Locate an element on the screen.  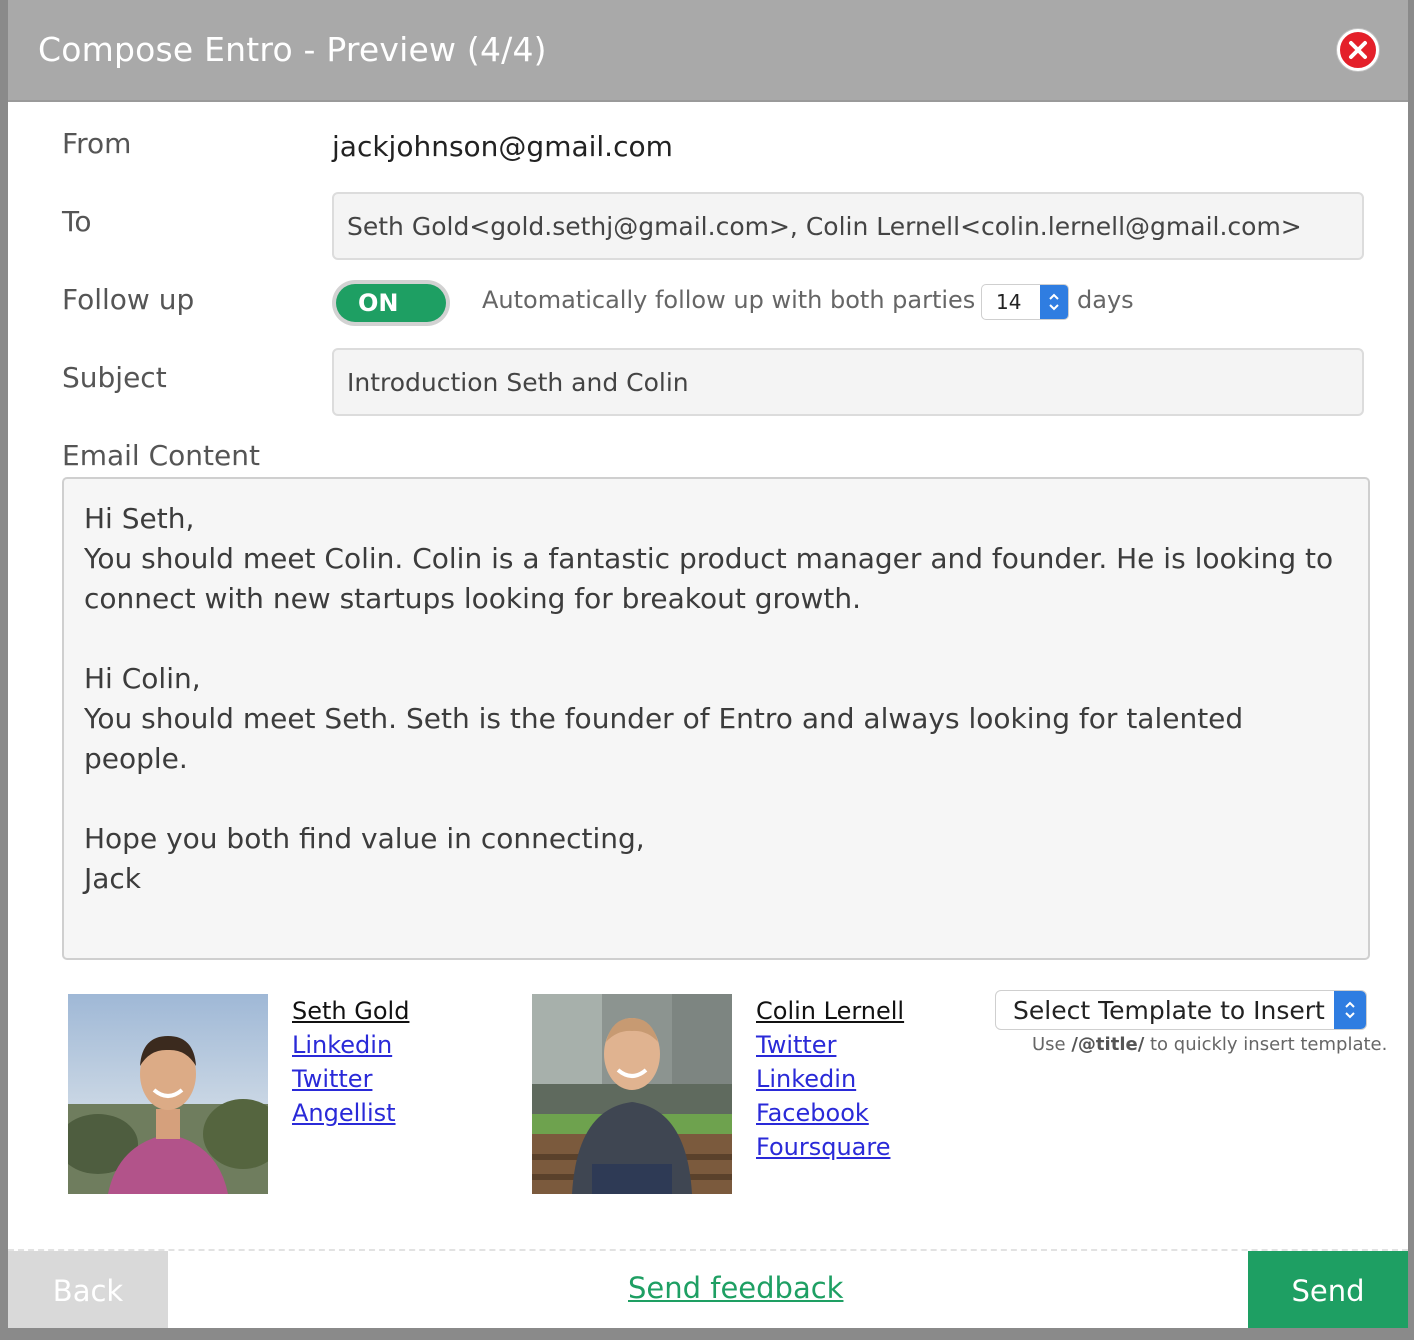
title-bar: Compose Entro - Preview (4/4) is located at coordinates (708, 51).